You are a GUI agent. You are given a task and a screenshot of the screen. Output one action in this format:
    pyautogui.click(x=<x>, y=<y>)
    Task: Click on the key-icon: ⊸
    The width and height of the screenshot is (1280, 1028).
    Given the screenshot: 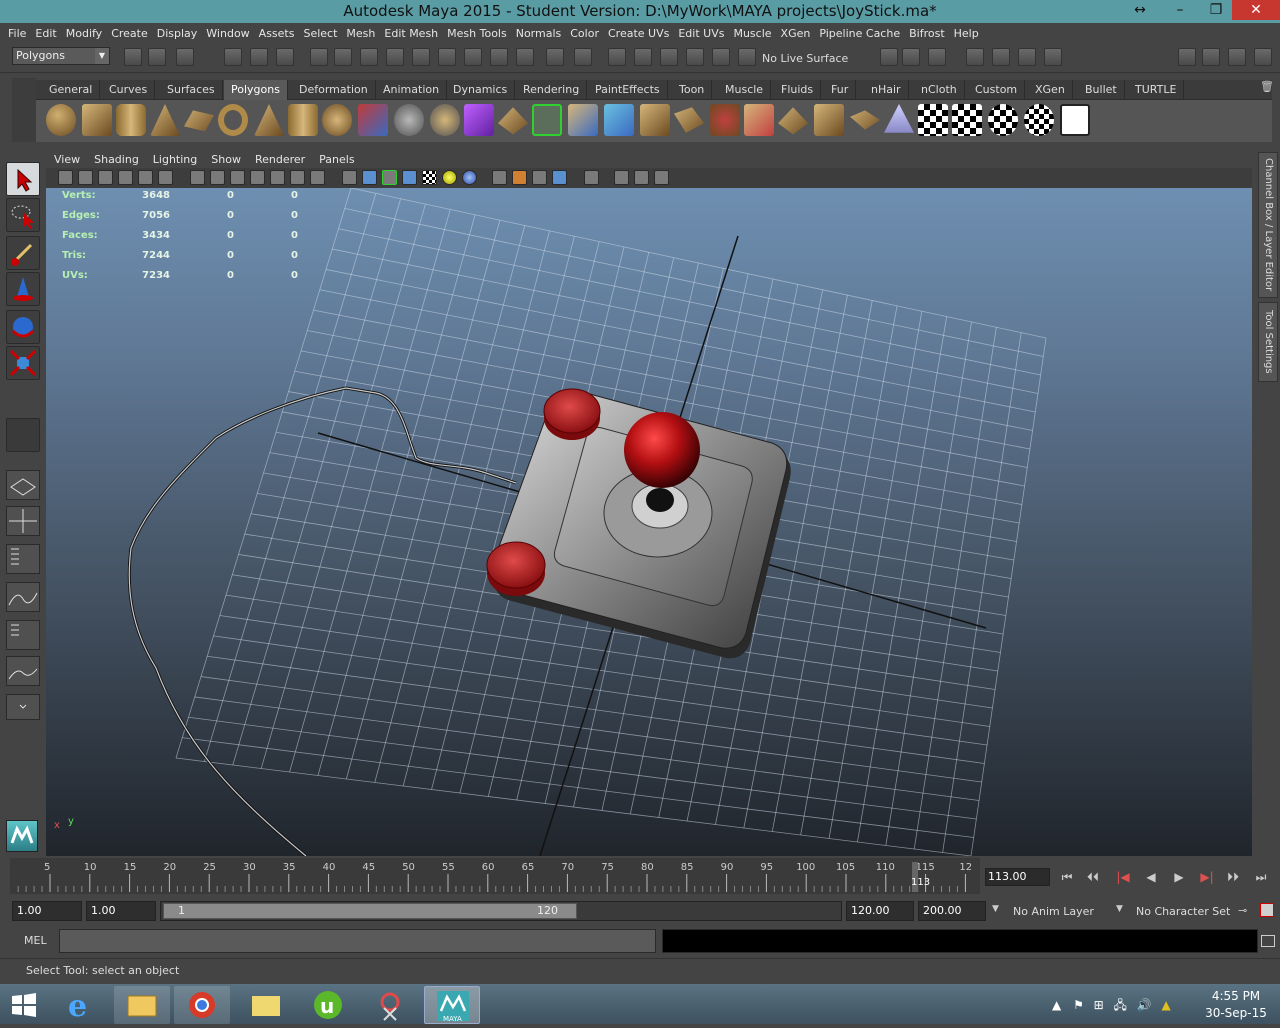 What is the action you would take?
    pyautogui.click(x=1246, y=911)
    